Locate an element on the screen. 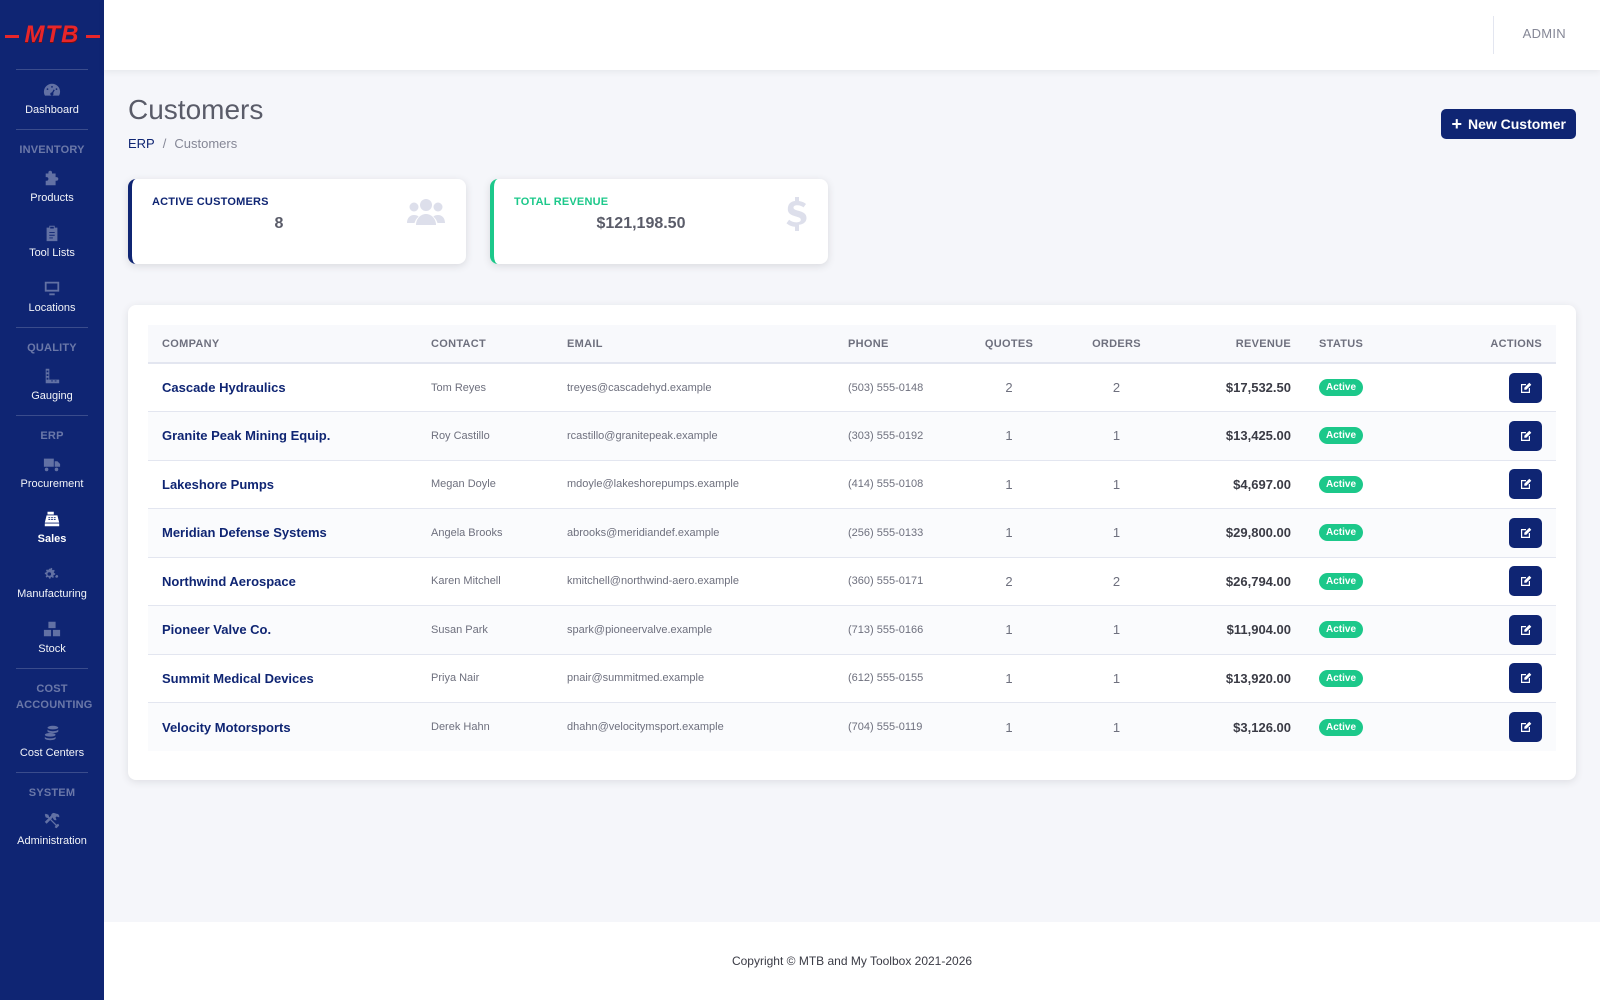  nav-section-quality: QUALITY is located at coordinates (52, 341).